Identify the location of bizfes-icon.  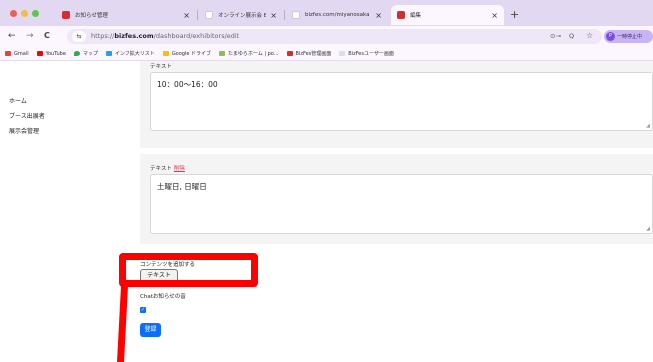
(289, 53).